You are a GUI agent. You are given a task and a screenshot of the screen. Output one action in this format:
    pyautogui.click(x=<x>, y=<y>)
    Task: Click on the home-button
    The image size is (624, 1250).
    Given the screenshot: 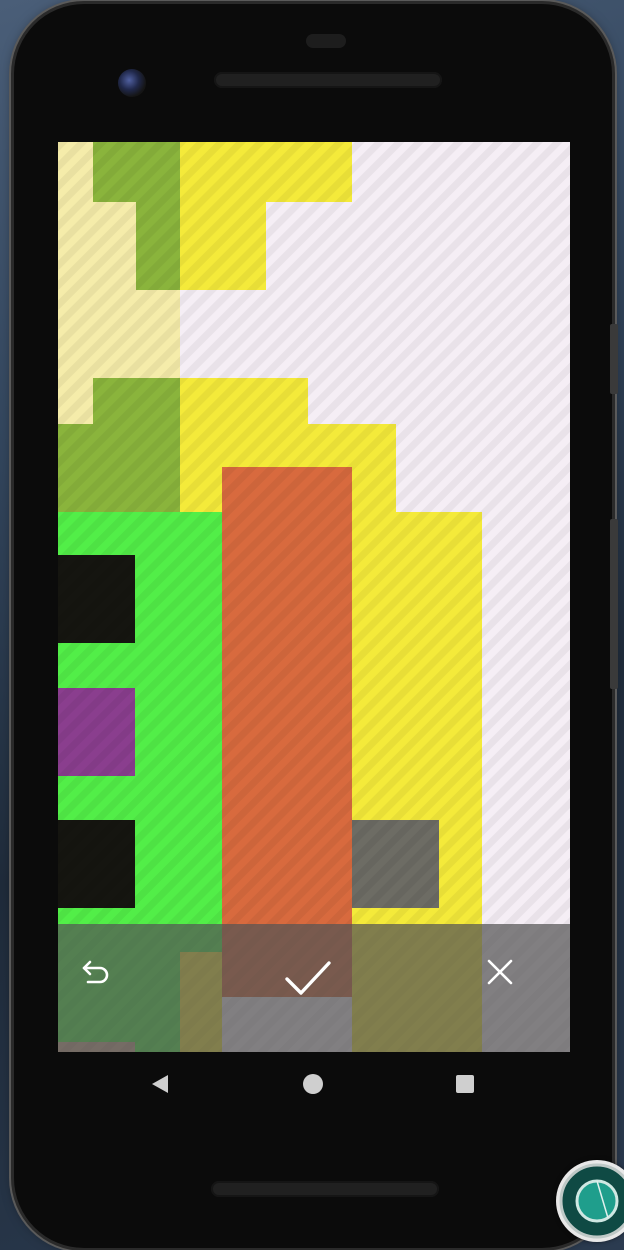 What is the action you would take?
    pyautogui.click(x=313, y=1084)
    